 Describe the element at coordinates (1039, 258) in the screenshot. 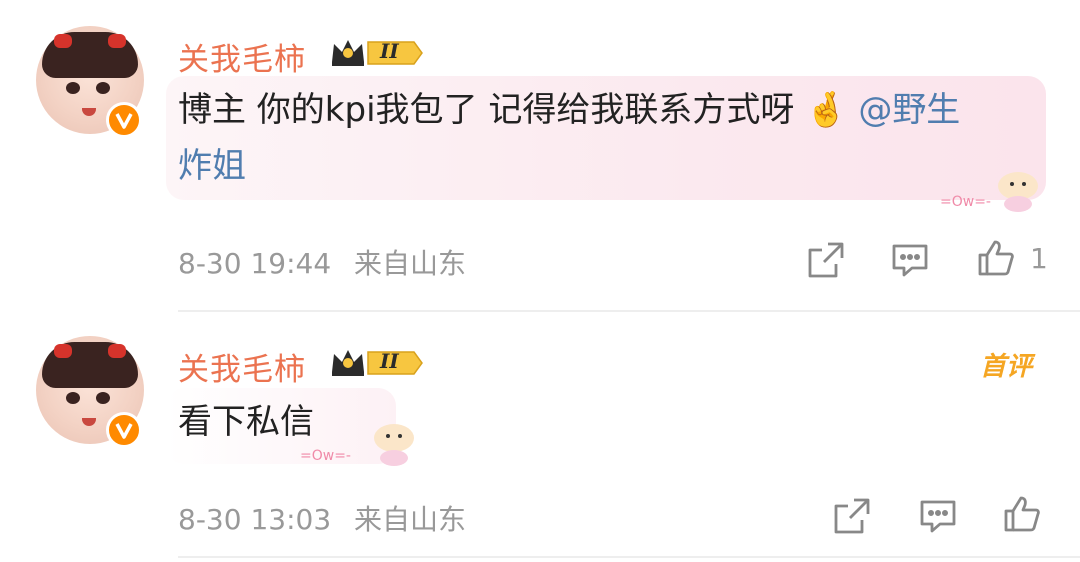

I see `like-count: 1` at that location.